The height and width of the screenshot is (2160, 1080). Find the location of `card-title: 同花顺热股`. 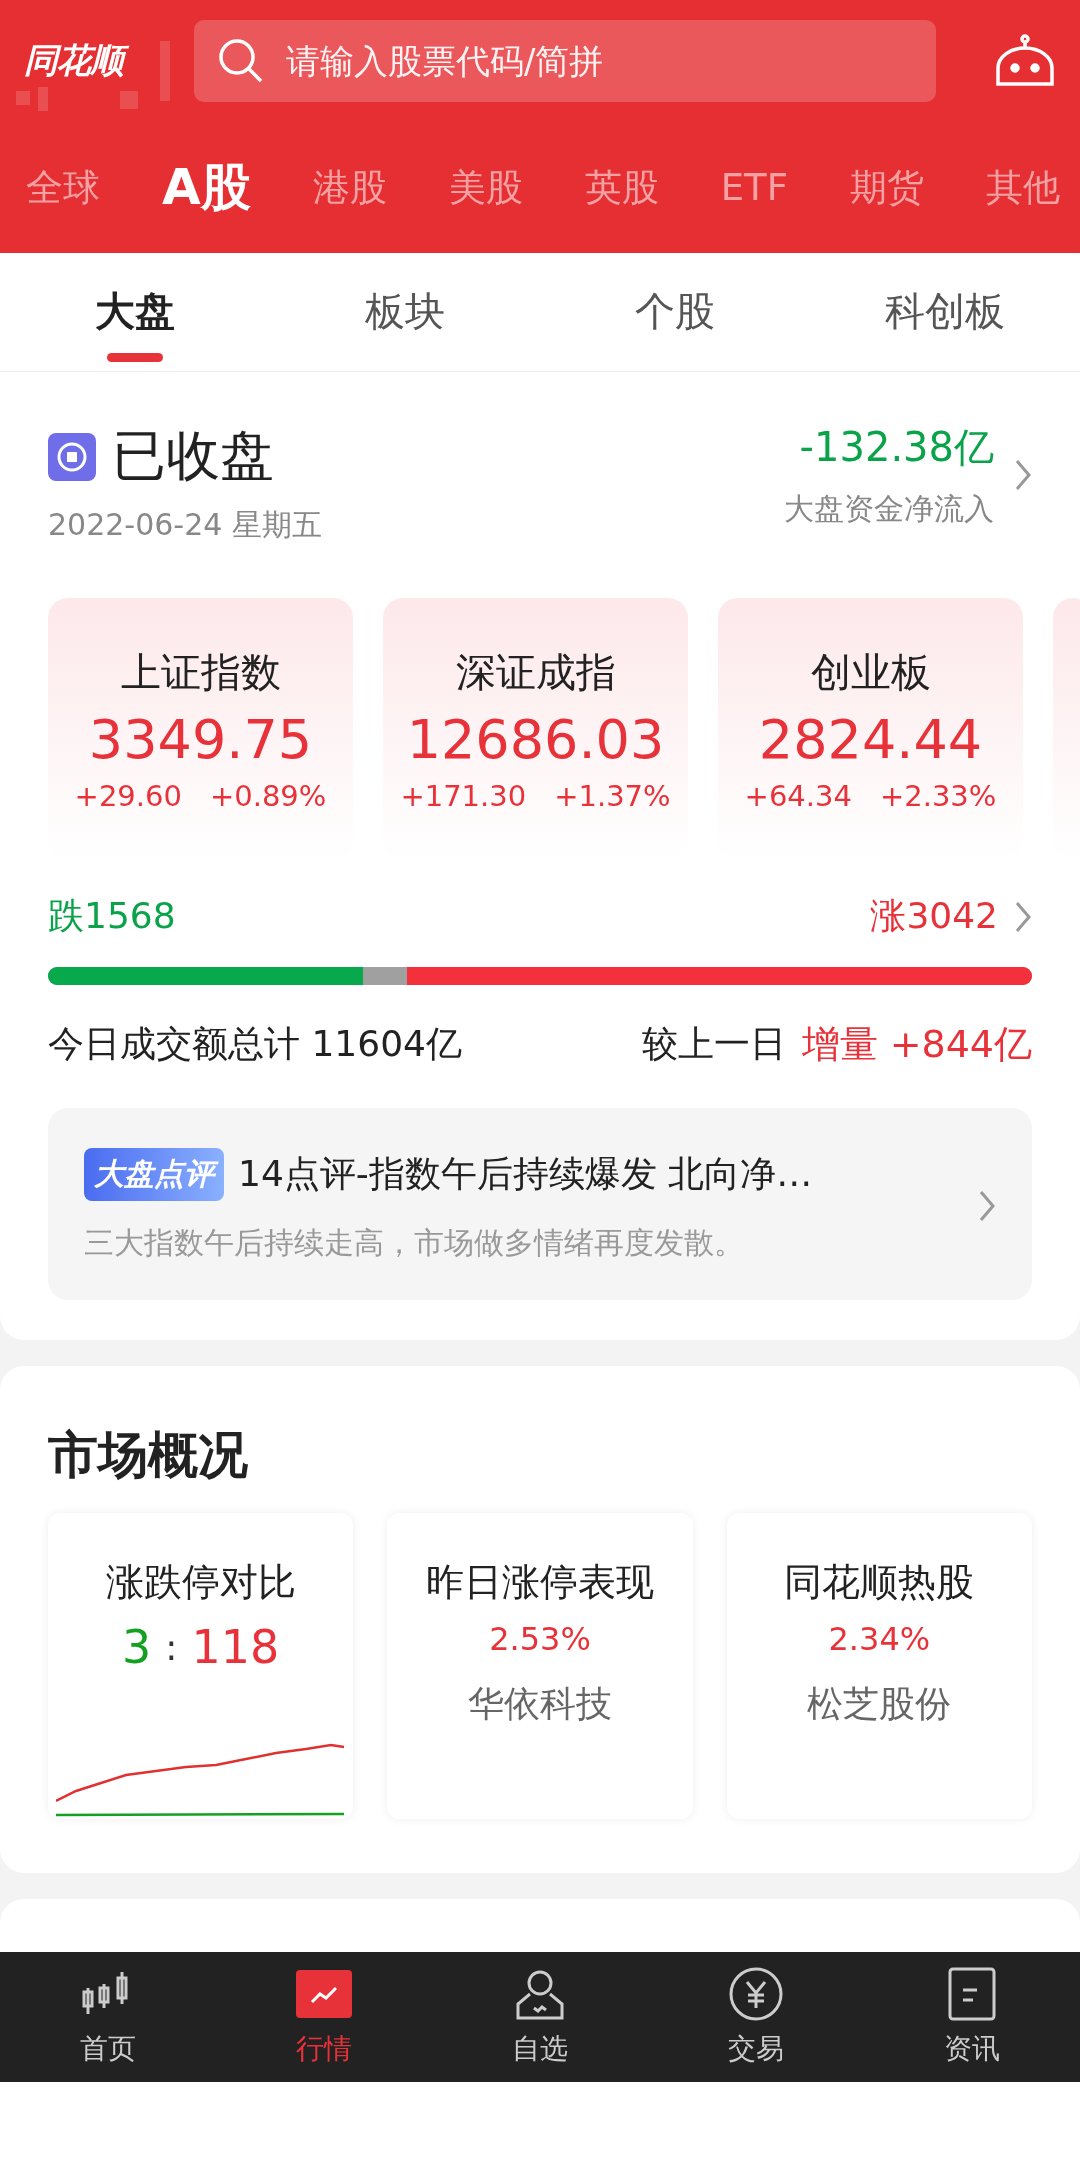

card-title: 同花顺热股 is located at coordinates (879, 1582).